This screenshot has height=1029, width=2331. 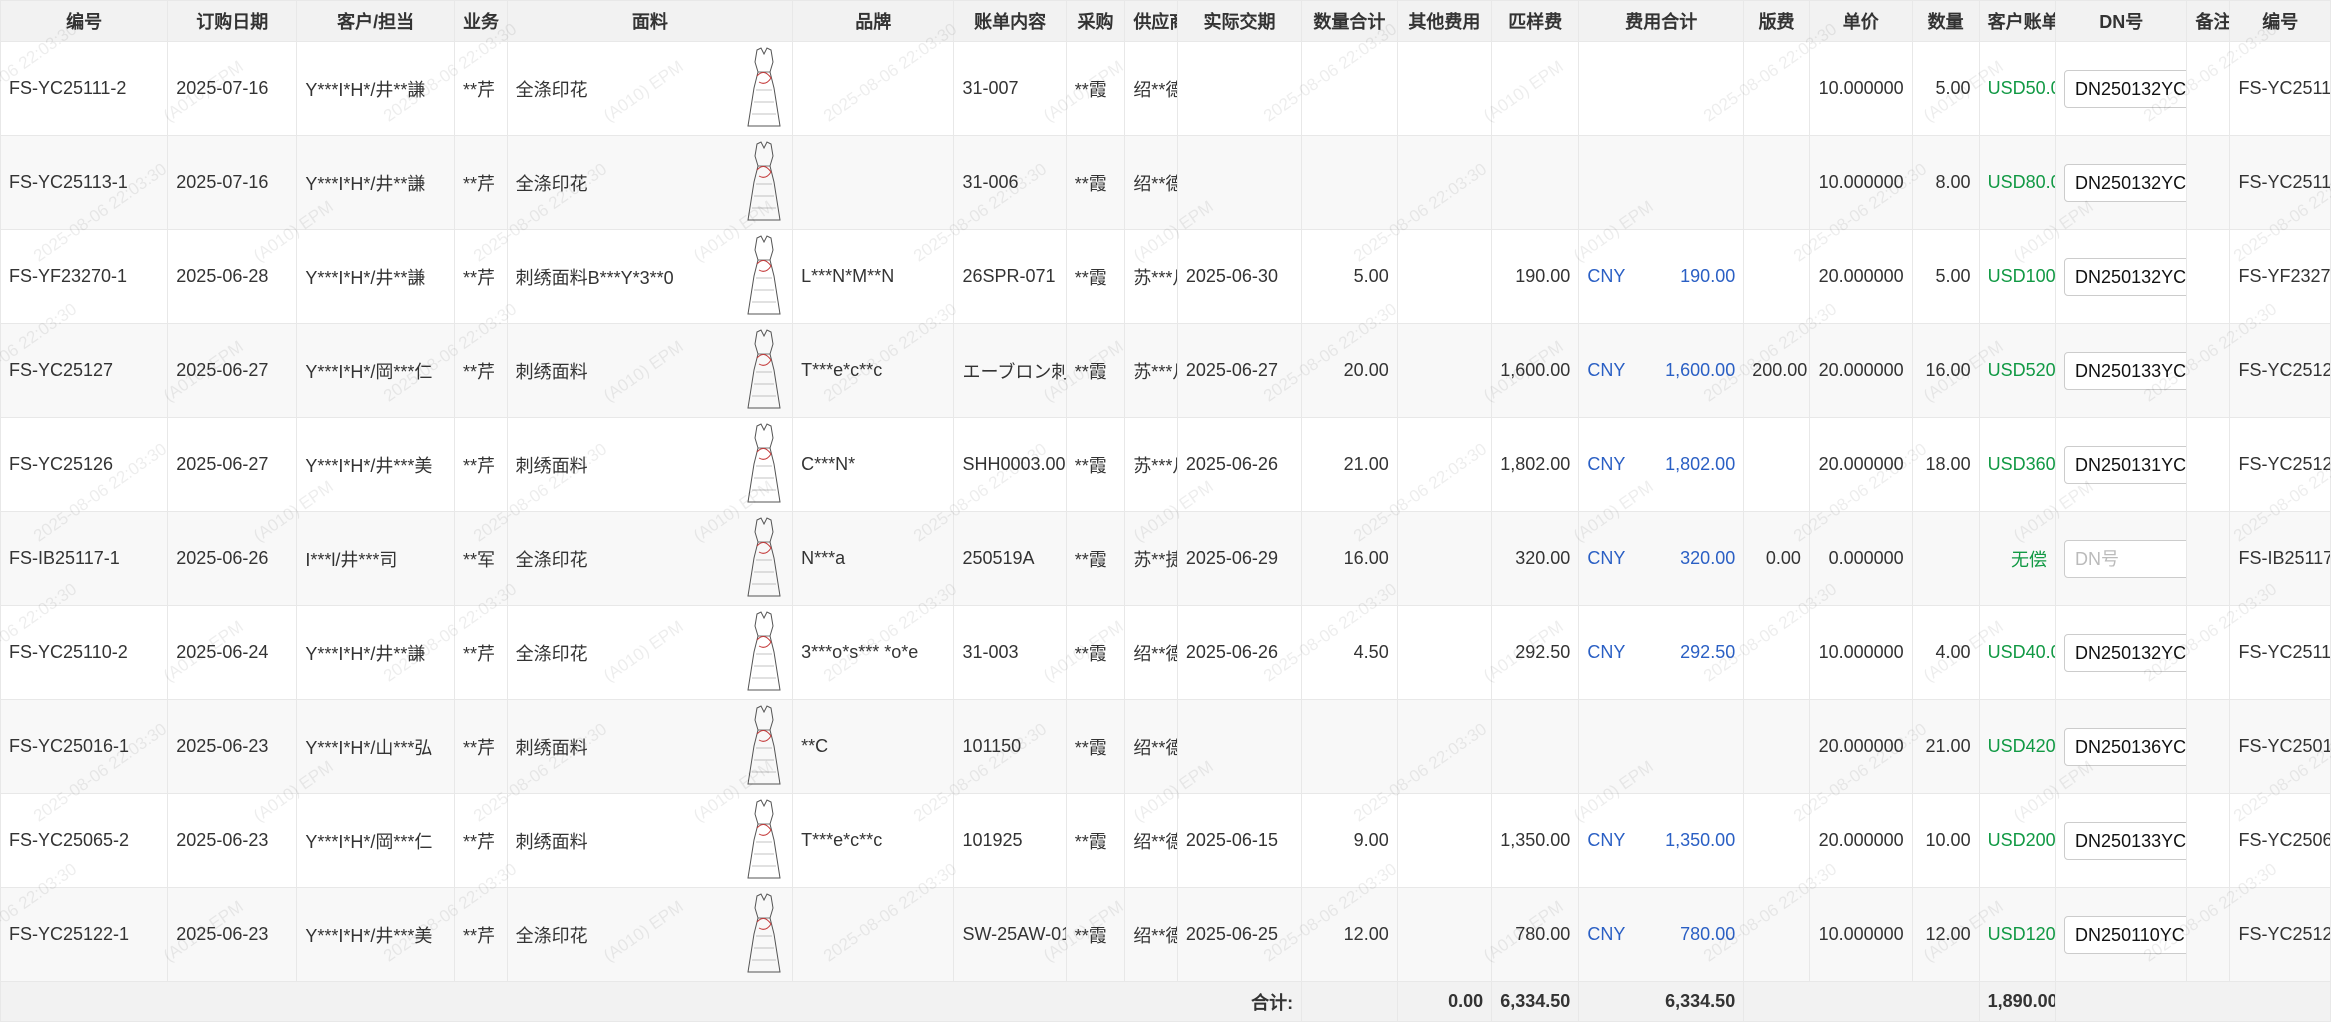 What do you see at coordinates (1535, 840) in the screenshot?
I see `sample-fee-cell: 1,350.00` at bounding box center [1535, 840].